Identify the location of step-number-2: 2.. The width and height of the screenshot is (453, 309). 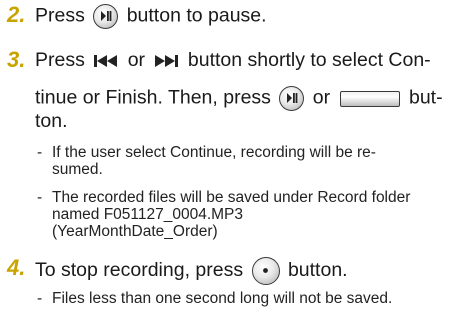
(16, 14).